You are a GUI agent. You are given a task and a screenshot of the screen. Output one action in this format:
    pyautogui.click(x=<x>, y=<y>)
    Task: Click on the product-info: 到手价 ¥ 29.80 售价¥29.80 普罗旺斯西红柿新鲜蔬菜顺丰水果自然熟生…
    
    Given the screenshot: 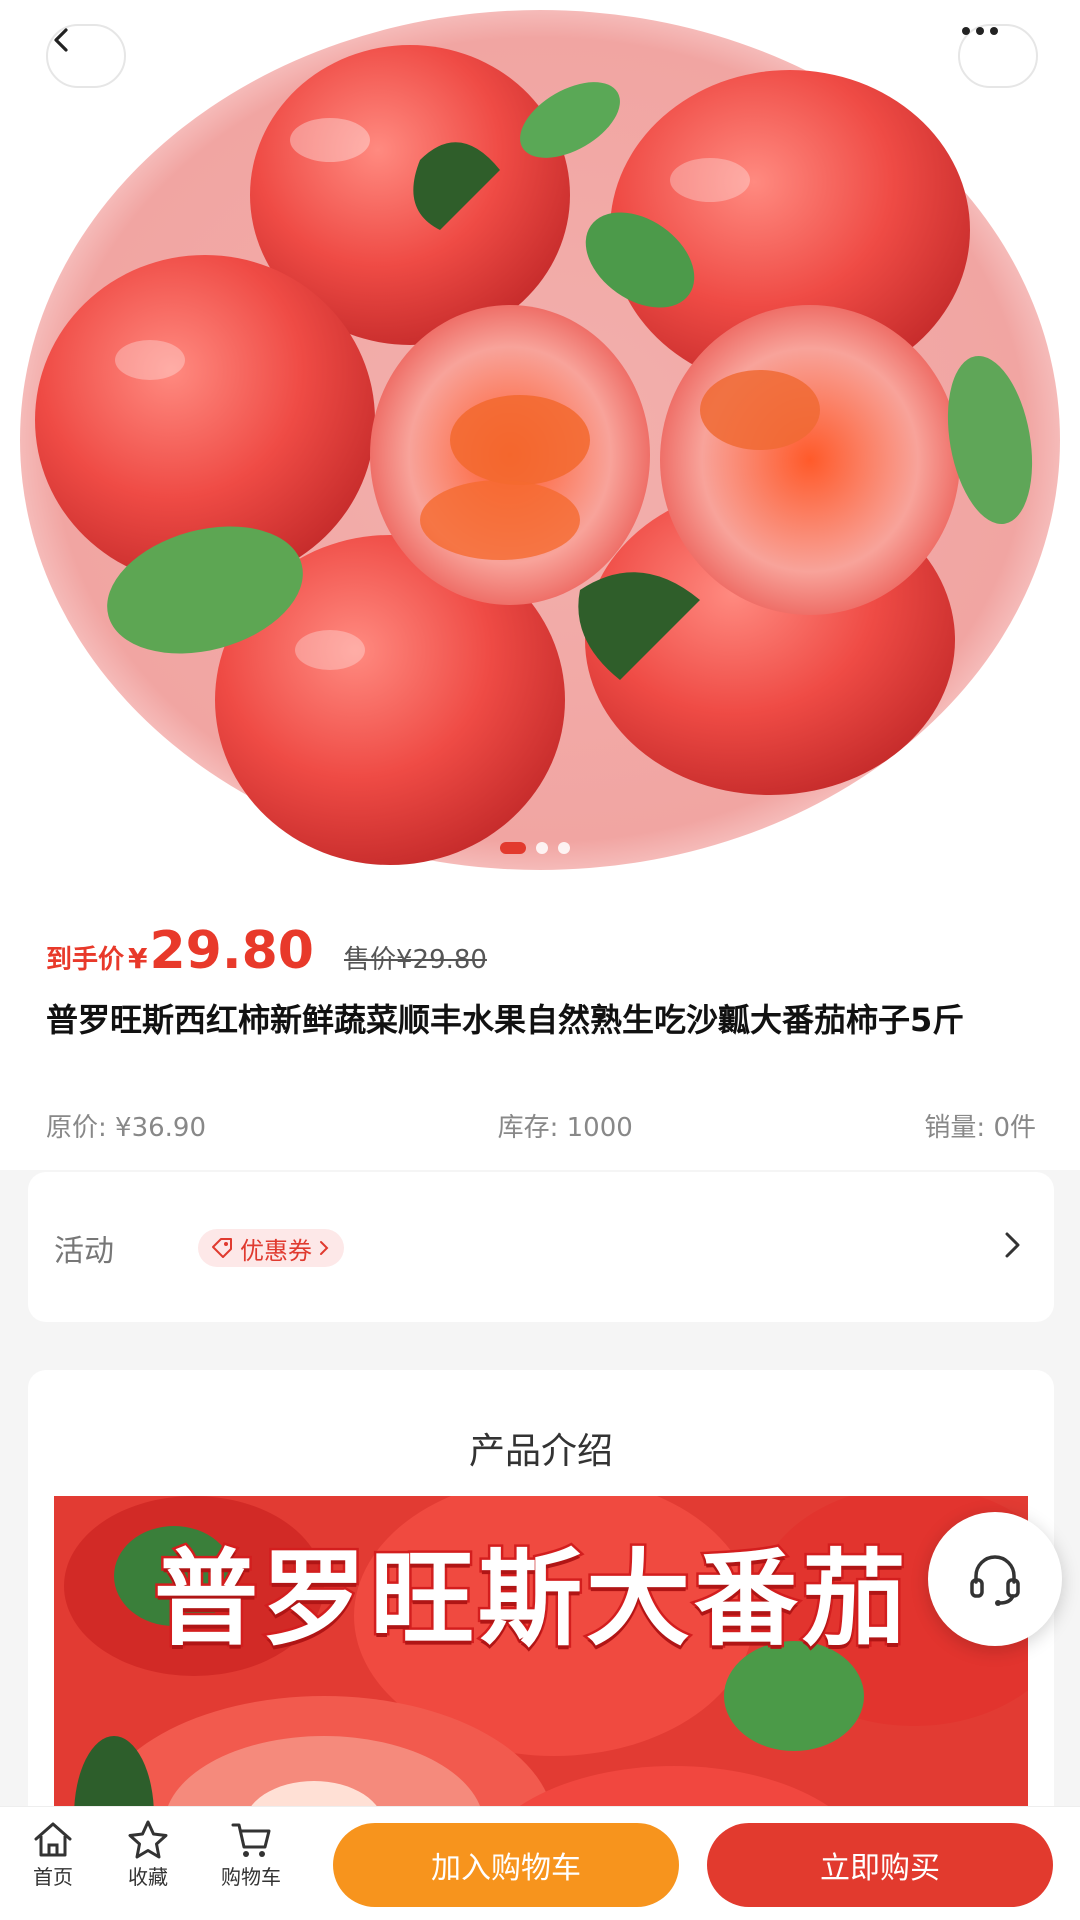 What is the action you would take?
    pyautogui.click(x=540, y=1027)
    